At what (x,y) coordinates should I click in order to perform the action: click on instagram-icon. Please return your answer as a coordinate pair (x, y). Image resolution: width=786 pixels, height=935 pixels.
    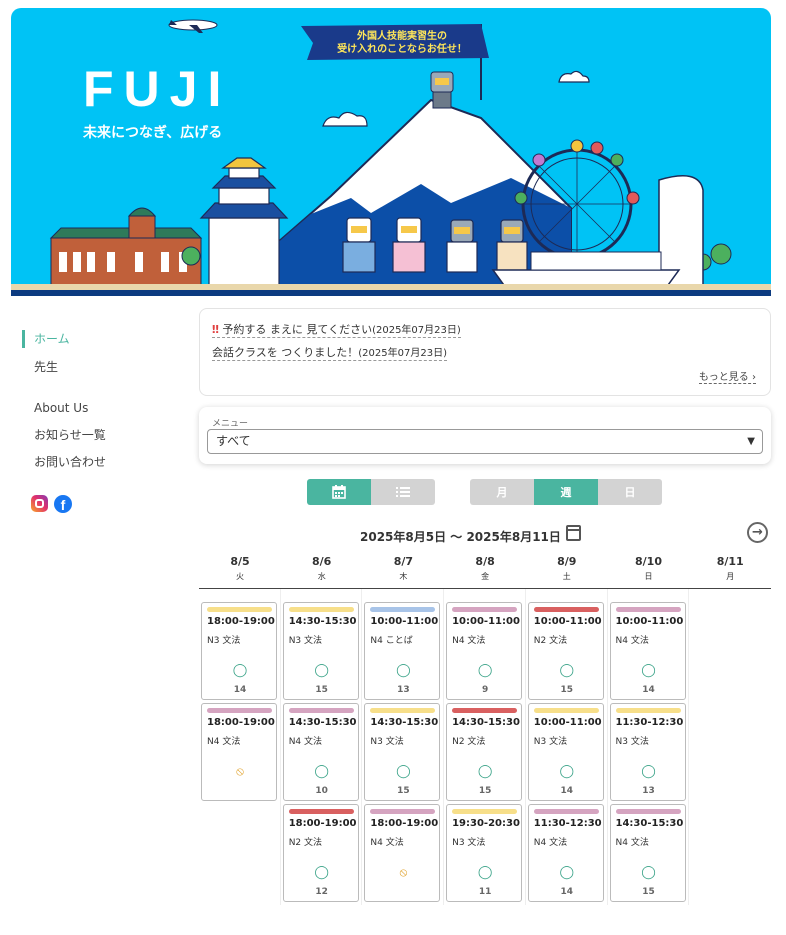
    Looking at the image, I should click on (39, 503).